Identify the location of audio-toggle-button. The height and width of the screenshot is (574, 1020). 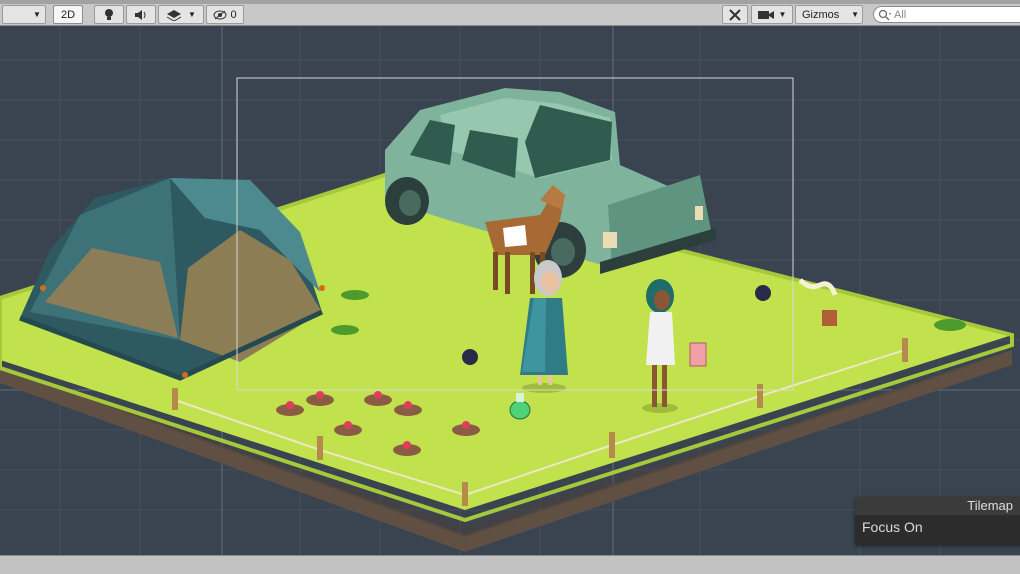
(141, 14).